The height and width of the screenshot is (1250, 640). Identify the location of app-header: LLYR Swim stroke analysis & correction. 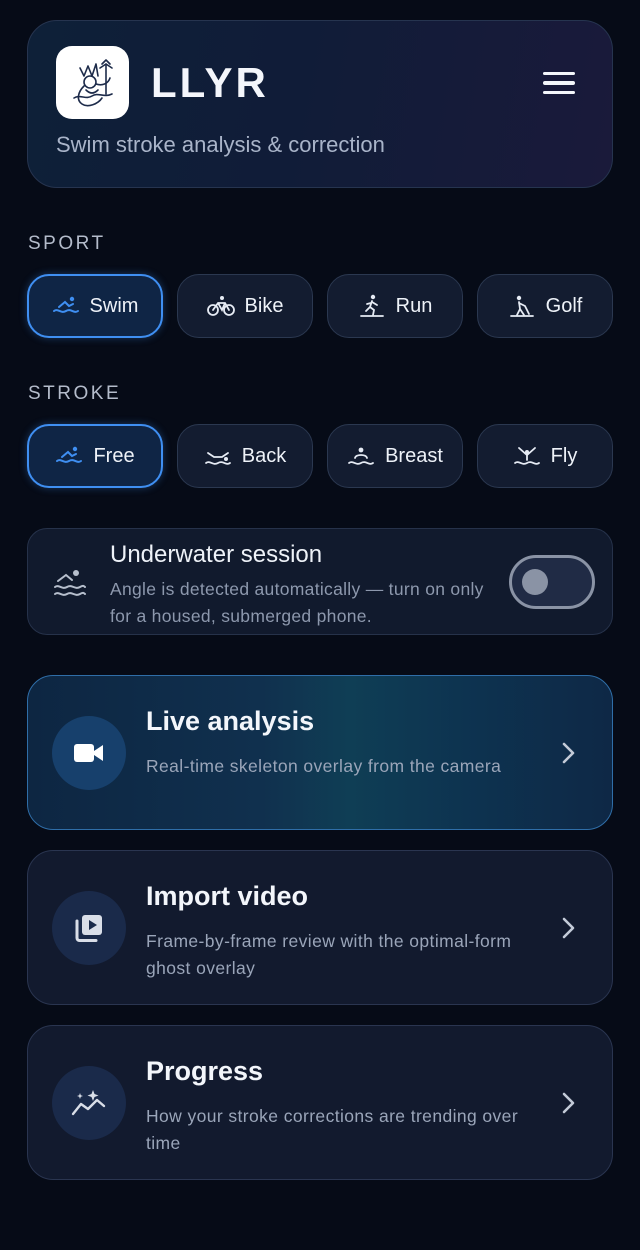
(320, 104).